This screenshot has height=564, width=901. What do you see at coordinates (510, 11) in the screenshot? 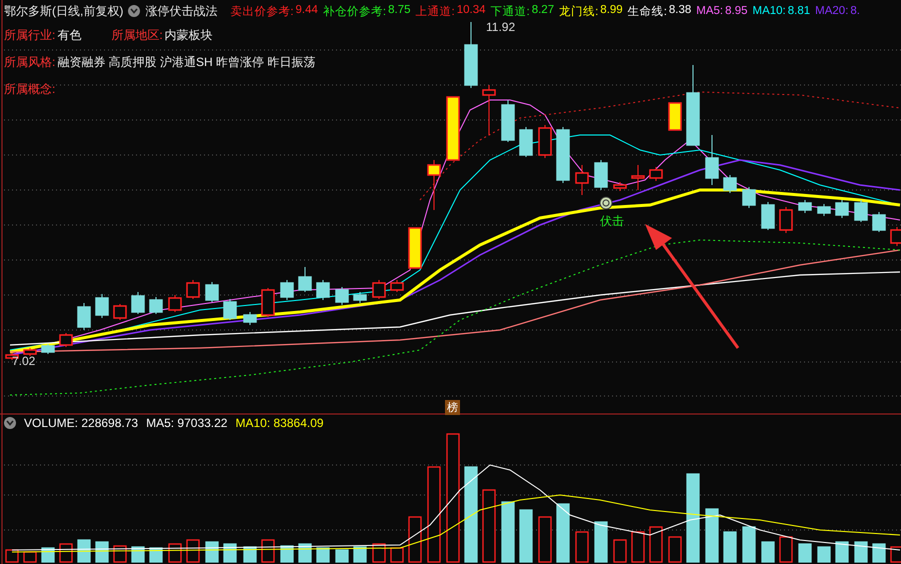
I see `indicator-label: 下通道:` at bounding box center [510, 11].